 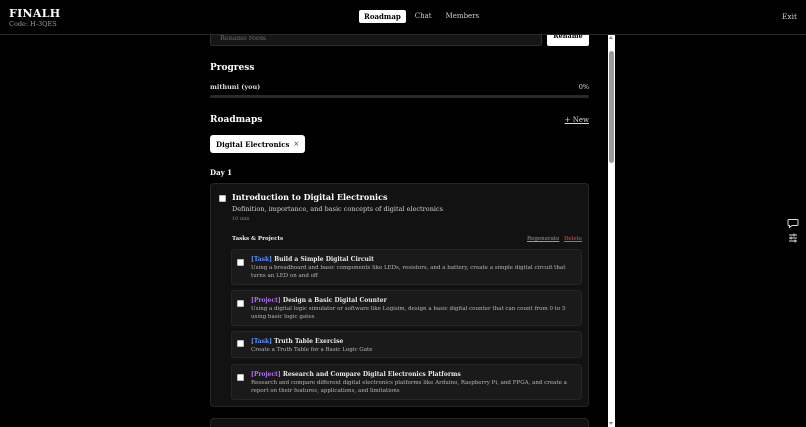 What do you see at coordinates (334, 300) in the screenshot?
I see `task-title-text: Design a Basic Digital Counter` at bounding box center [334, 300].